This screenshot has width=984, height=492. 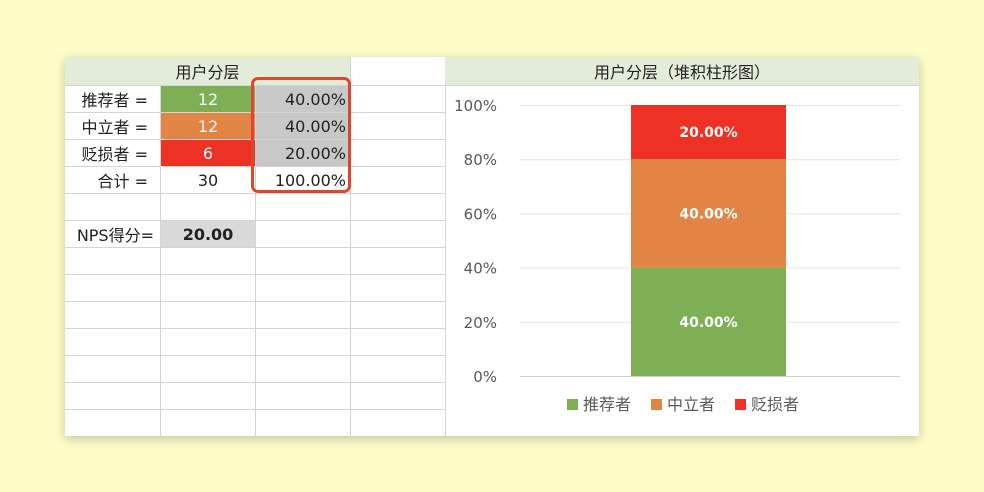 What do you see at coordinates (208, 126) in the screenshot?
I see `passive-count: 12` at bounding box center [208, 126].